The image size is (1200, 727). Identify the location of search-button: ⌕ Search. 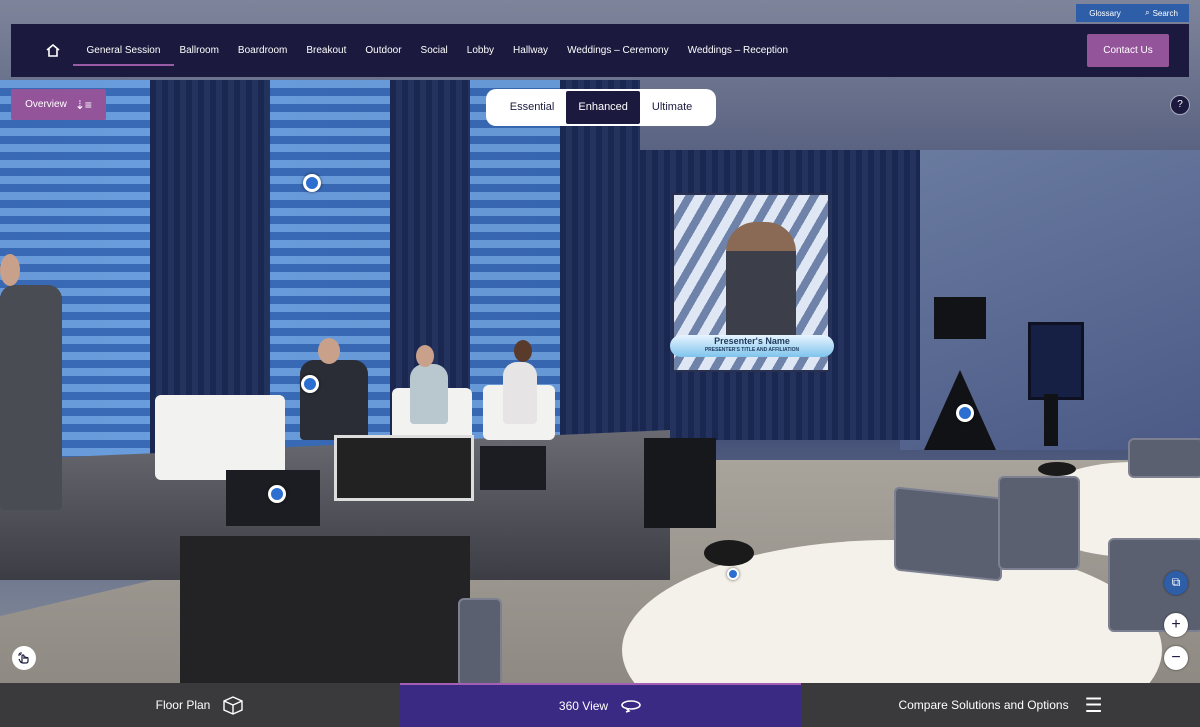
(1161, 13).